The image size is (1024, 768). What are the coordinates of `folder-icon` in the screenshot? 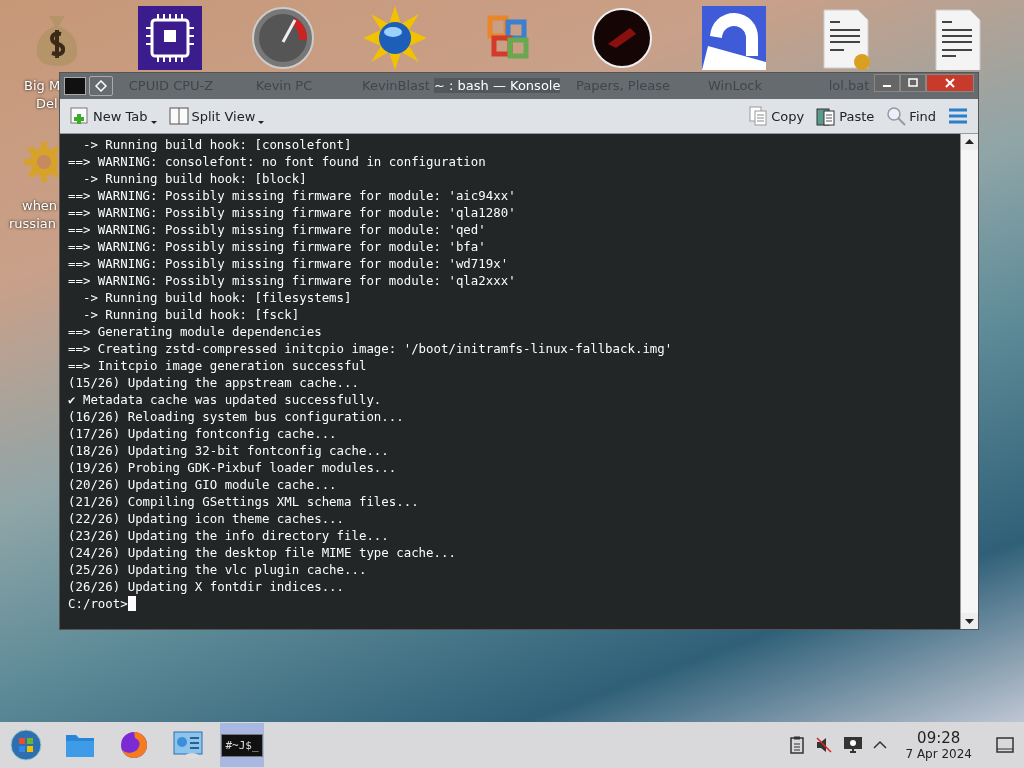 It's located at (80, 745).